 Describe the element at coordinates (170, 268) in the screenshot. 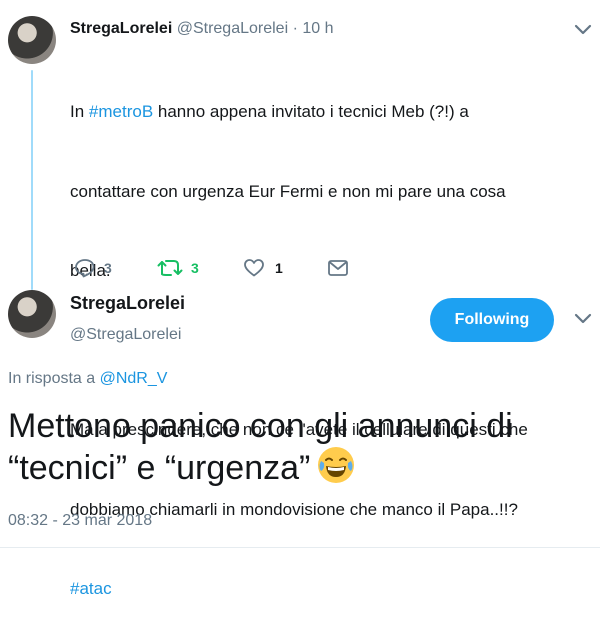

I see `retweet-icon` at that location.